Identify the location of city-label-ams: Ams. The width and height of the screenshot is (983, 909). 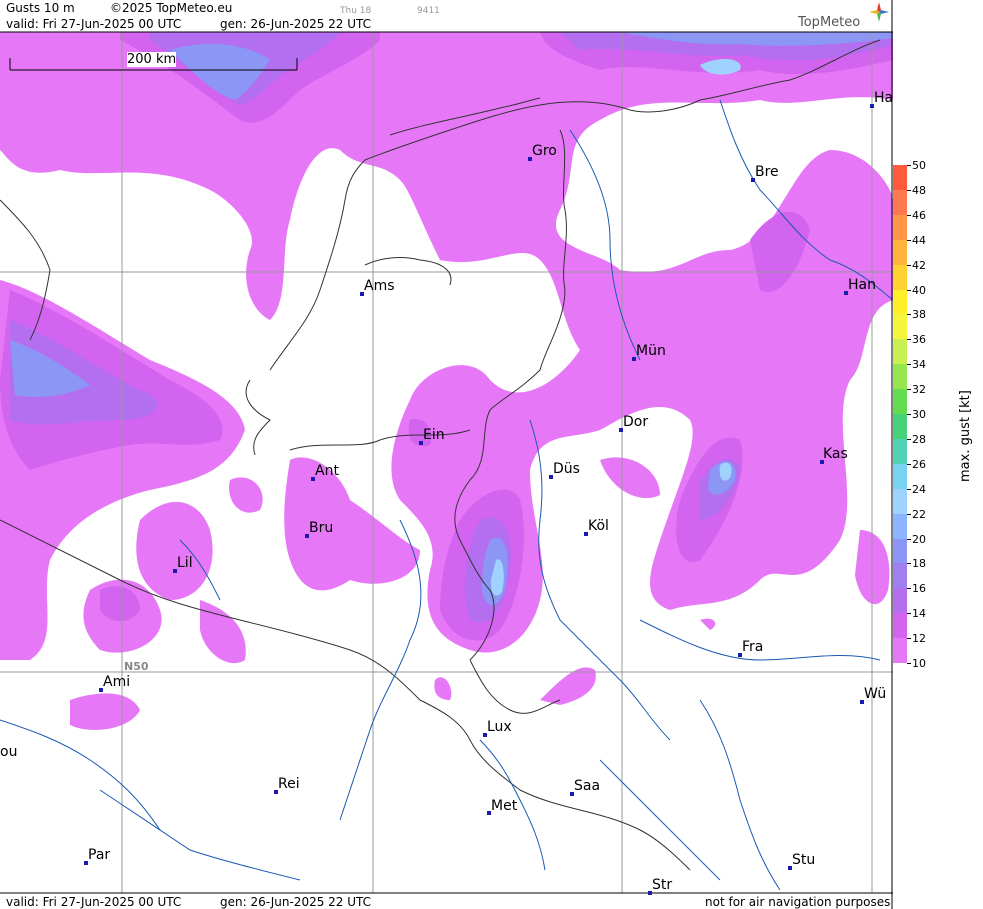
(379, 286).